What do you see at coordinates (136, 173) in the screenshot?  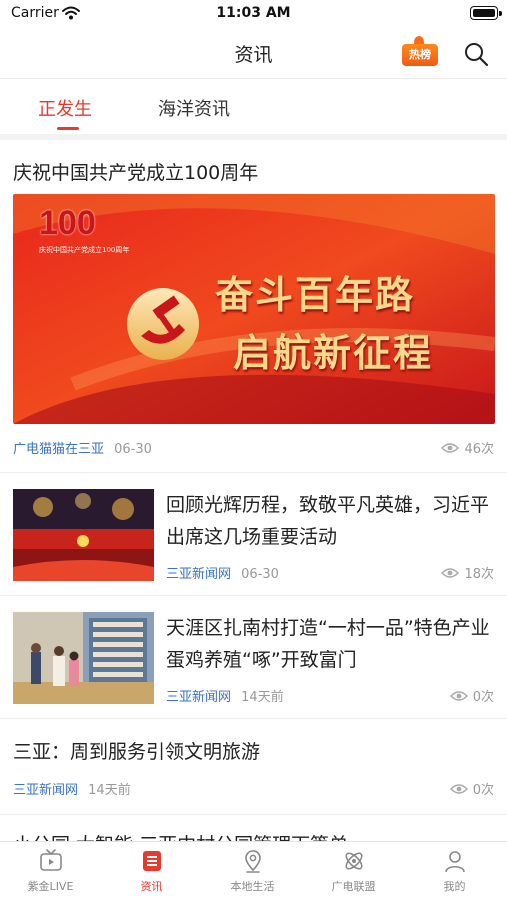 I see `article-title: 庆祝中国共产党成立100周年` at bounding box center [136, 173].